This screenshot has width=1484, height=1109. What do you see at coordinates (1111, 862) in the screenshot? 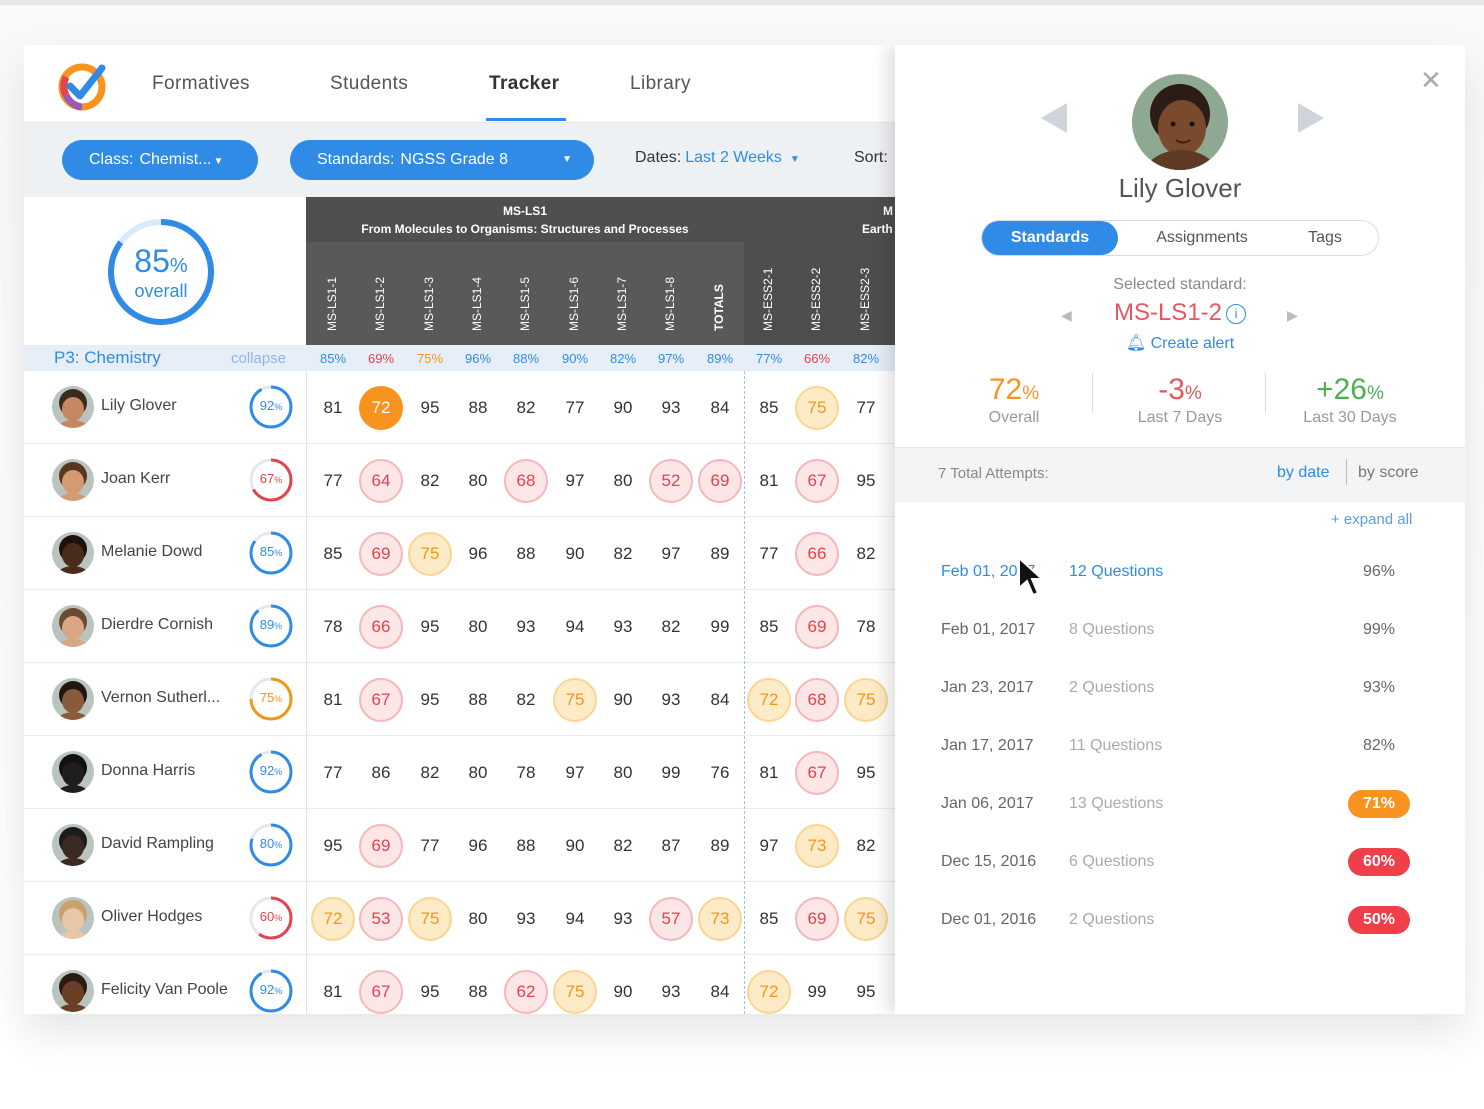
I see `attempt-questions-link: 6 Questions` at bounding box center [1111, 862].